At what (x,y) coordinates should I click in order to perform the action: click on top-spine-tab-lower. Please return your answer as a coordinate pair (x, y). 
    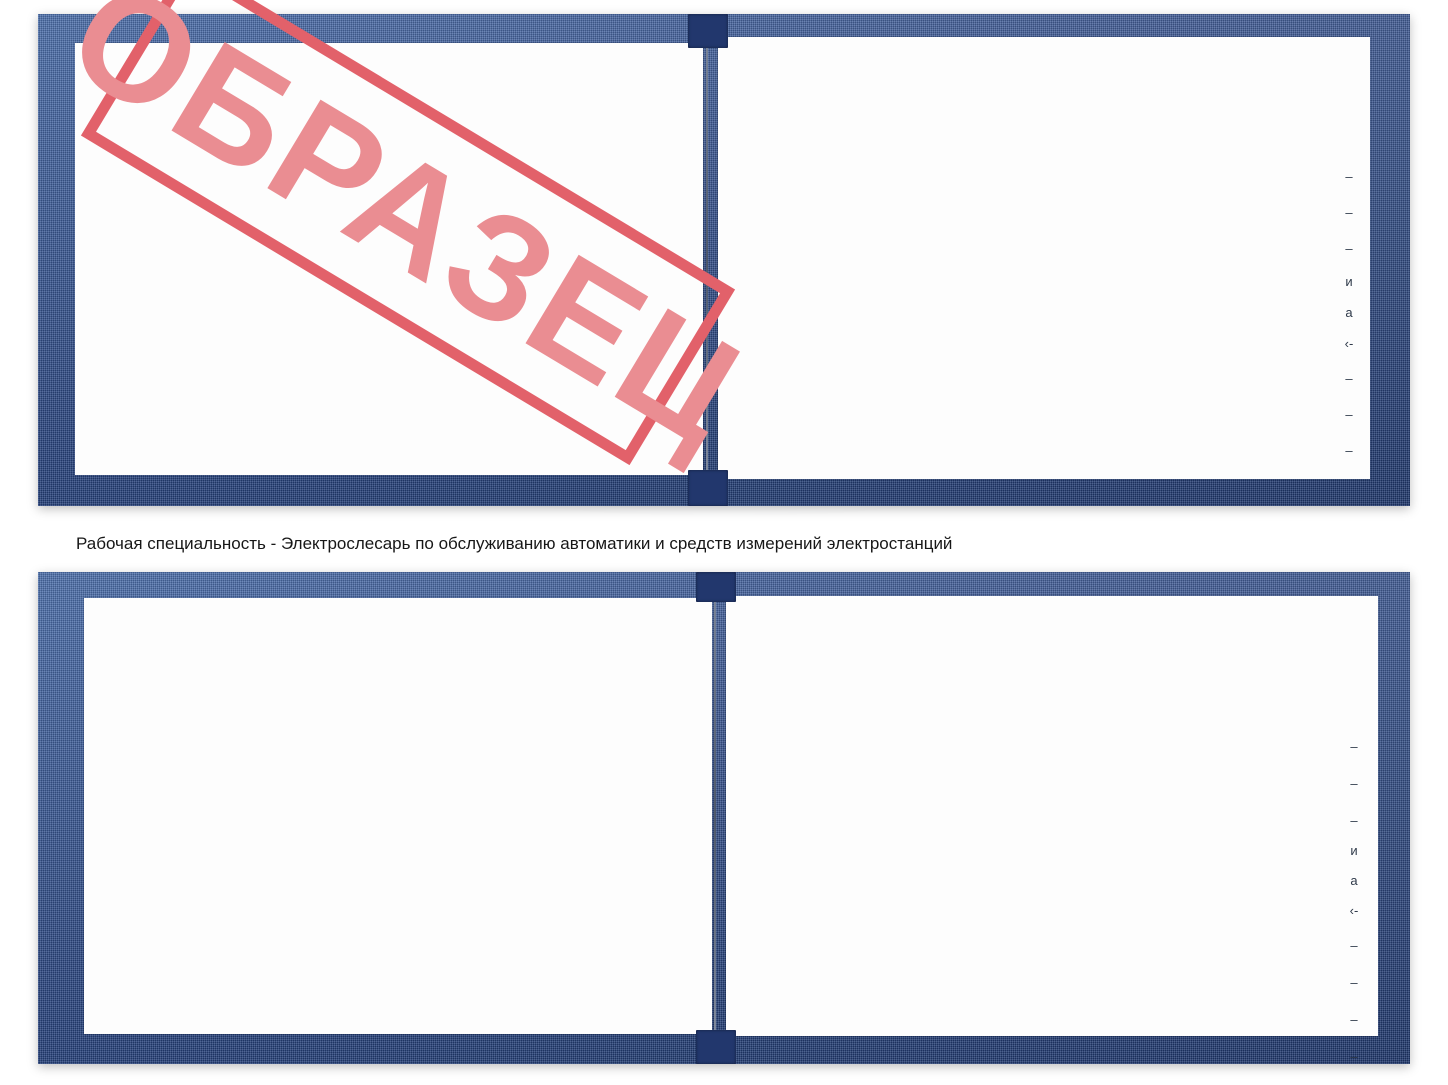
    Looking at the image, I should click on (708, 488).